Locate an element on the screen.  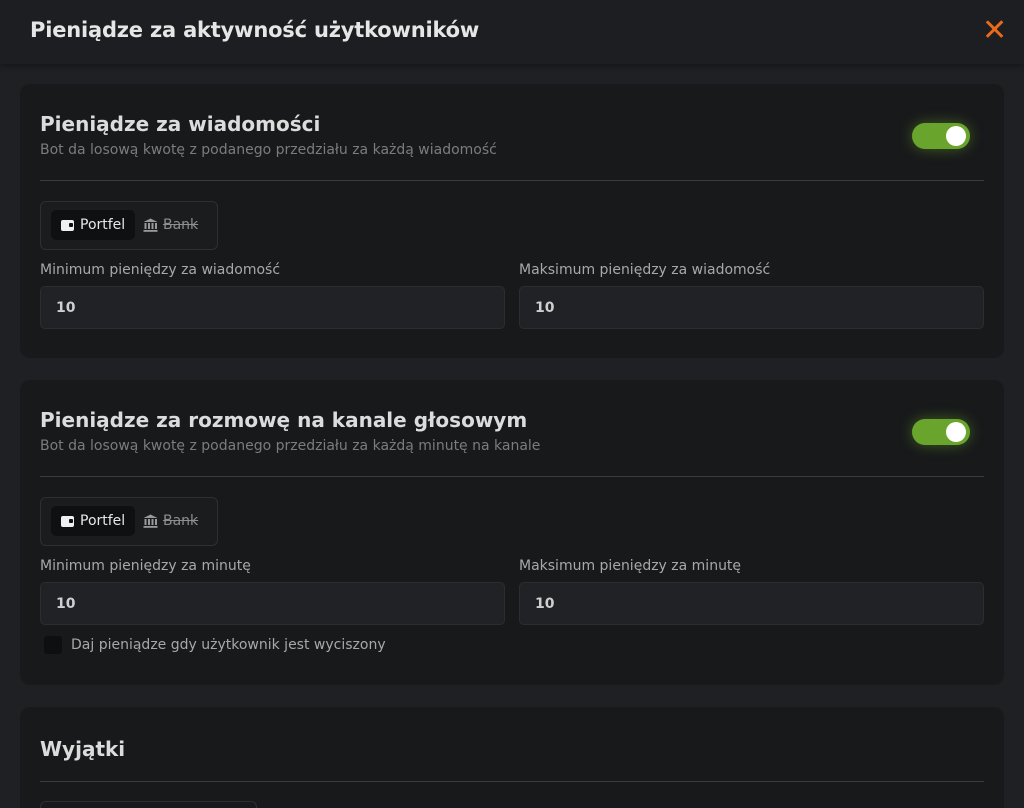
exceptions-card-title: Wyjątki is located at coordinates (83, 749).